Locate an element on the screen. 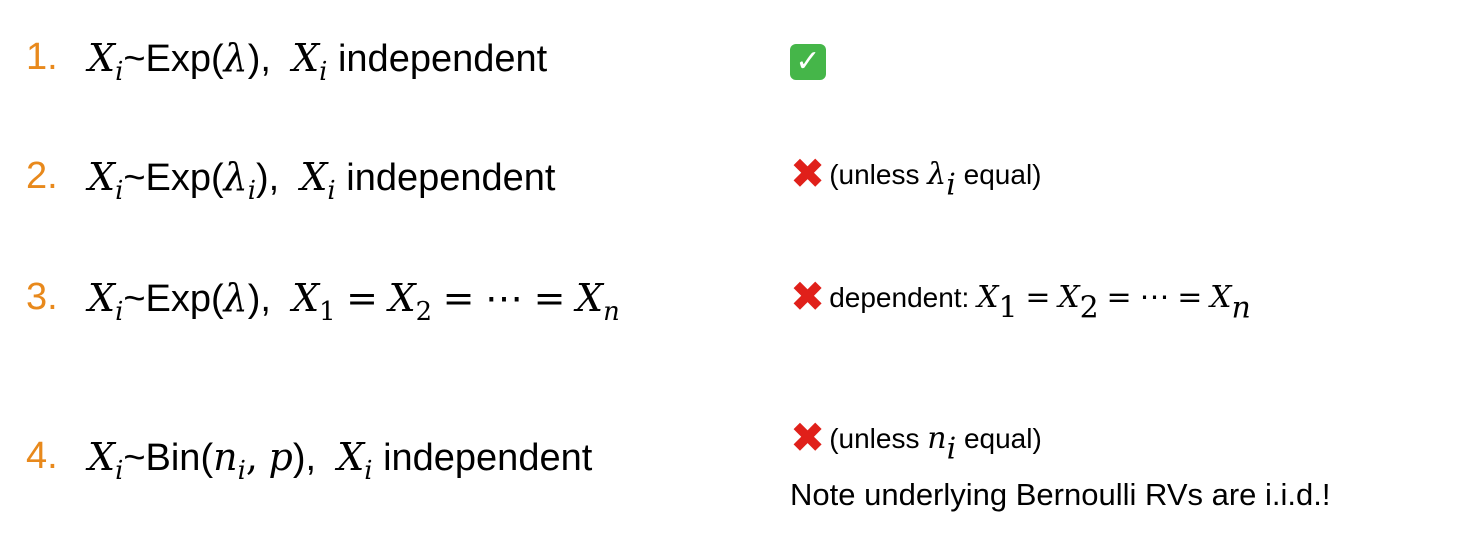  verdict-note: (unless λi equal) is located at coordinates (935, 180).